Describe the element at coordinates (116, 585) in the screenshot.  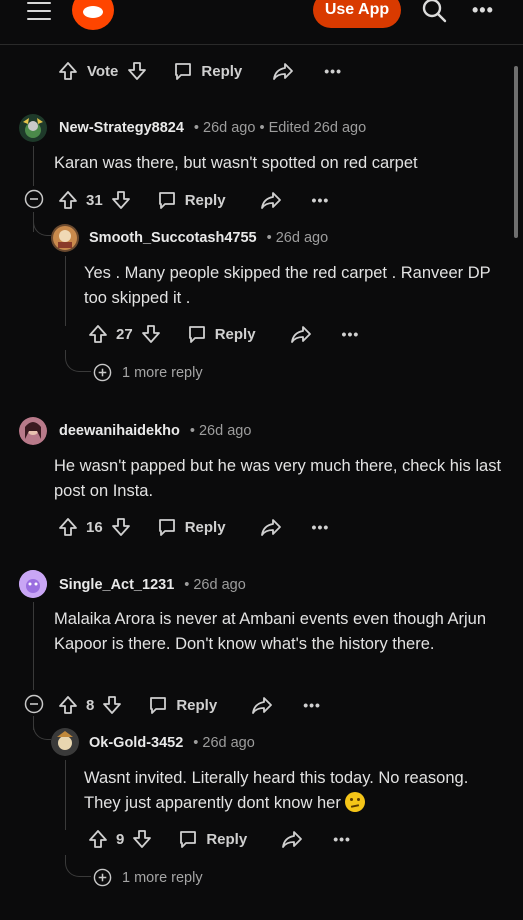
I see `username: Single_Act_1231` at that location.